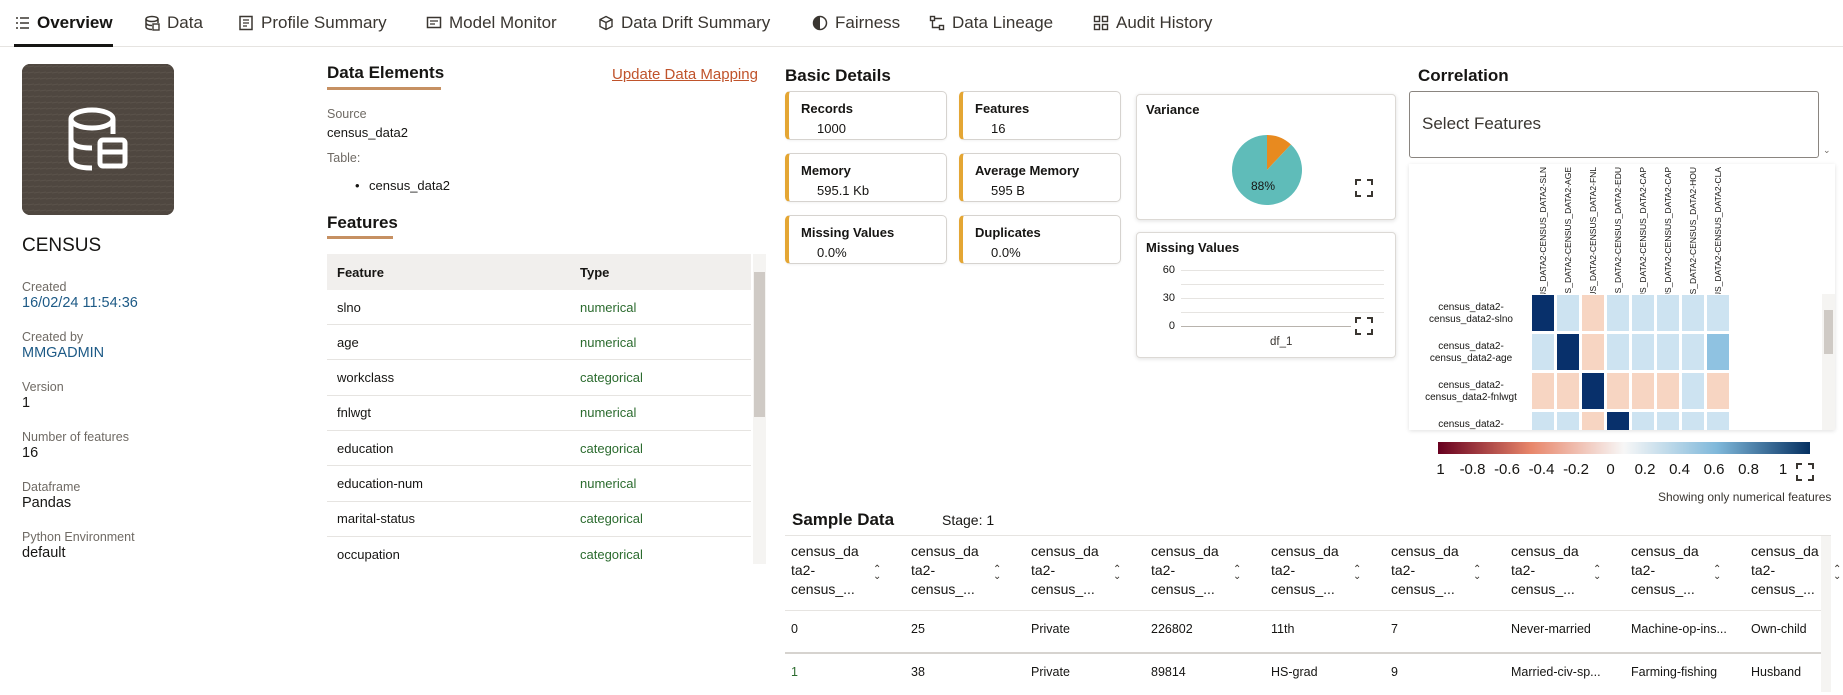 The width and height of the screenshot is (1843, 695). I want to click on tab-label: Data Lineage, so click(1003, 22).